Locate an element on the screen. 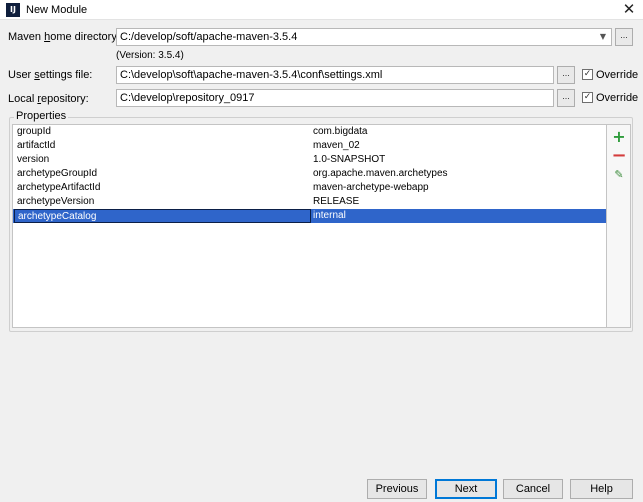 This screenshot has width=643, height=502. property-value: maven-archetype-webapp is located at coordinates (371, 187).